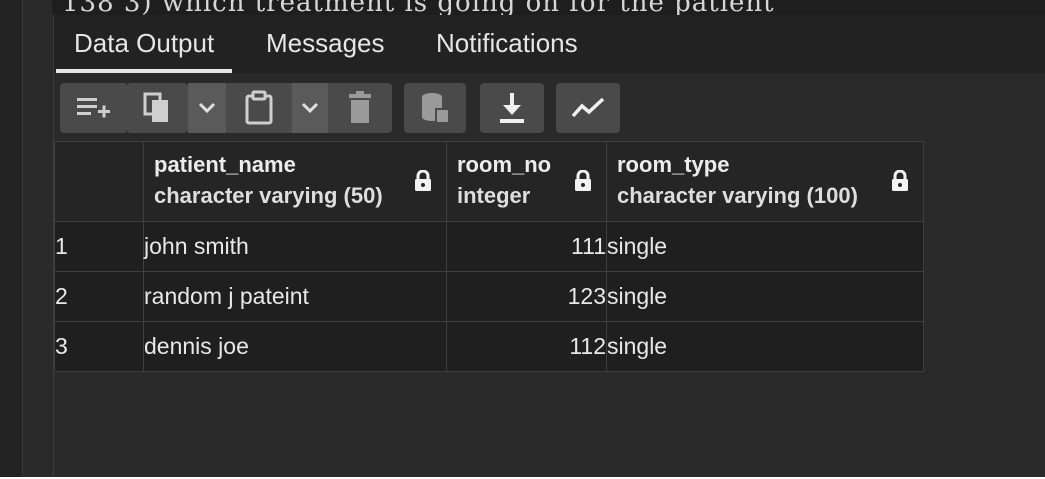 The height and width of the screenshot is (479, 1045). I want to click on copy-icon, so click(155, 107).